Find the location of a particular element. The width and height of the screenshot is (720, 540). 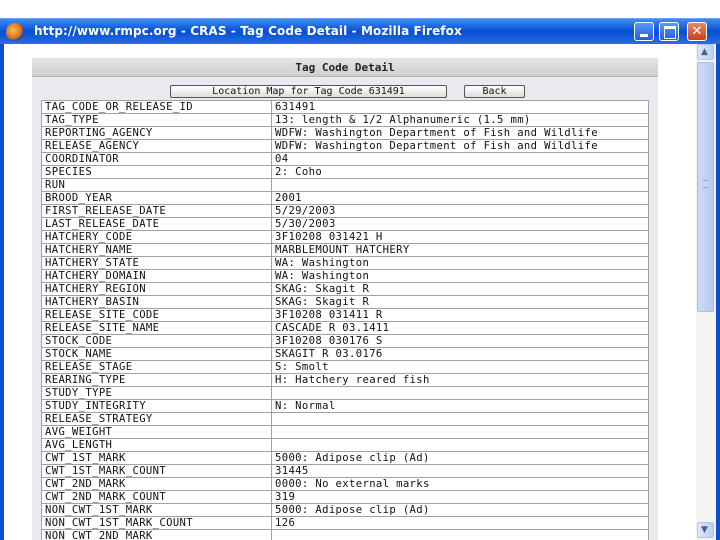

table-row: RELEASE_STRATEGY is located at coordinates (345, 419).